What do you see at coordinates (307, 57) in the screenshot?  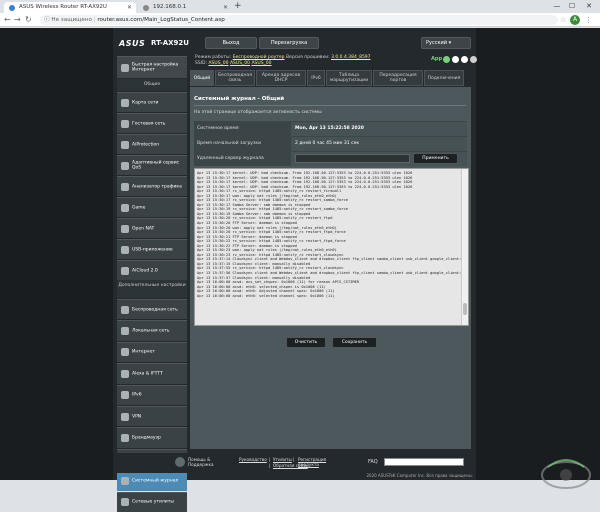 I see `firmware-label: Версия прошивки:` at bounding box center [307, 57].